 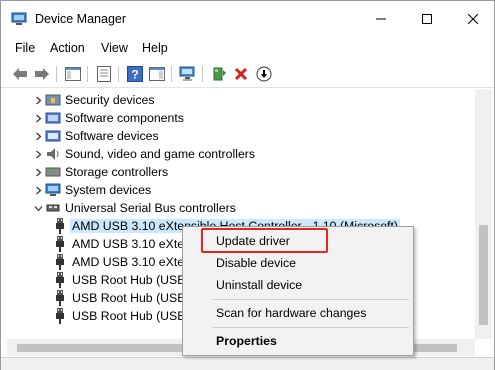 I want to click on tree-category-row: Software components, so click(x=108, y=118).